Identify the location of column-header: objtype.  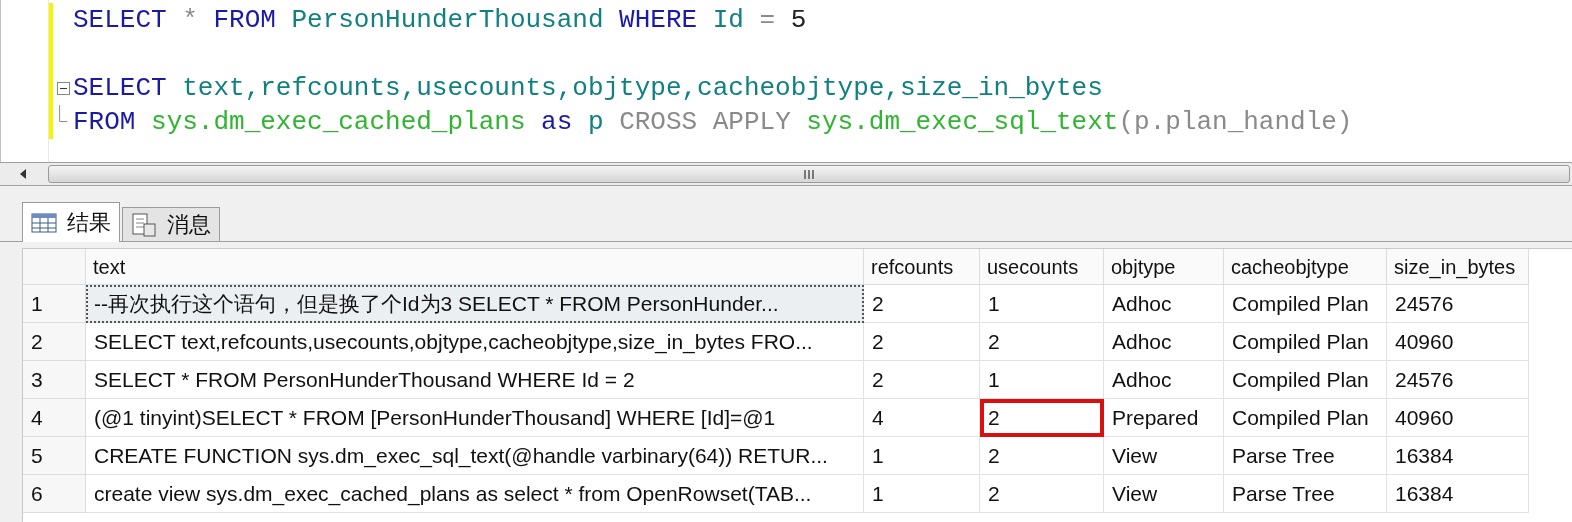
(1164, 267).